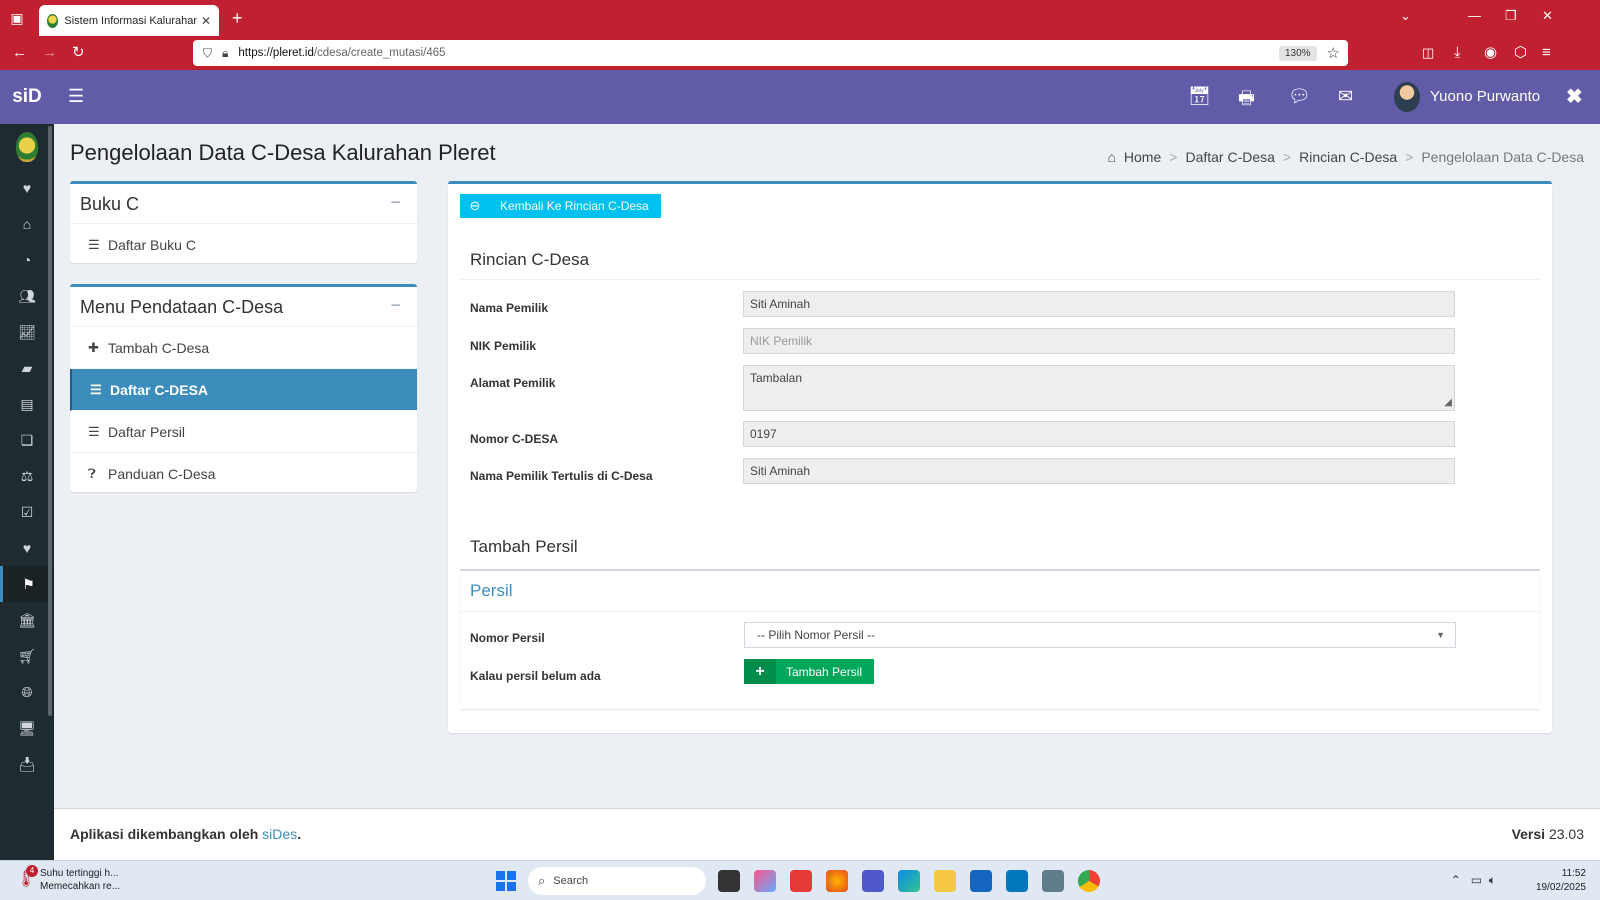  What do you see at coordinates (27, 584) in the screenshot?
I see `sidebar-item-land: ⚑` at bounding box center [27, 584].